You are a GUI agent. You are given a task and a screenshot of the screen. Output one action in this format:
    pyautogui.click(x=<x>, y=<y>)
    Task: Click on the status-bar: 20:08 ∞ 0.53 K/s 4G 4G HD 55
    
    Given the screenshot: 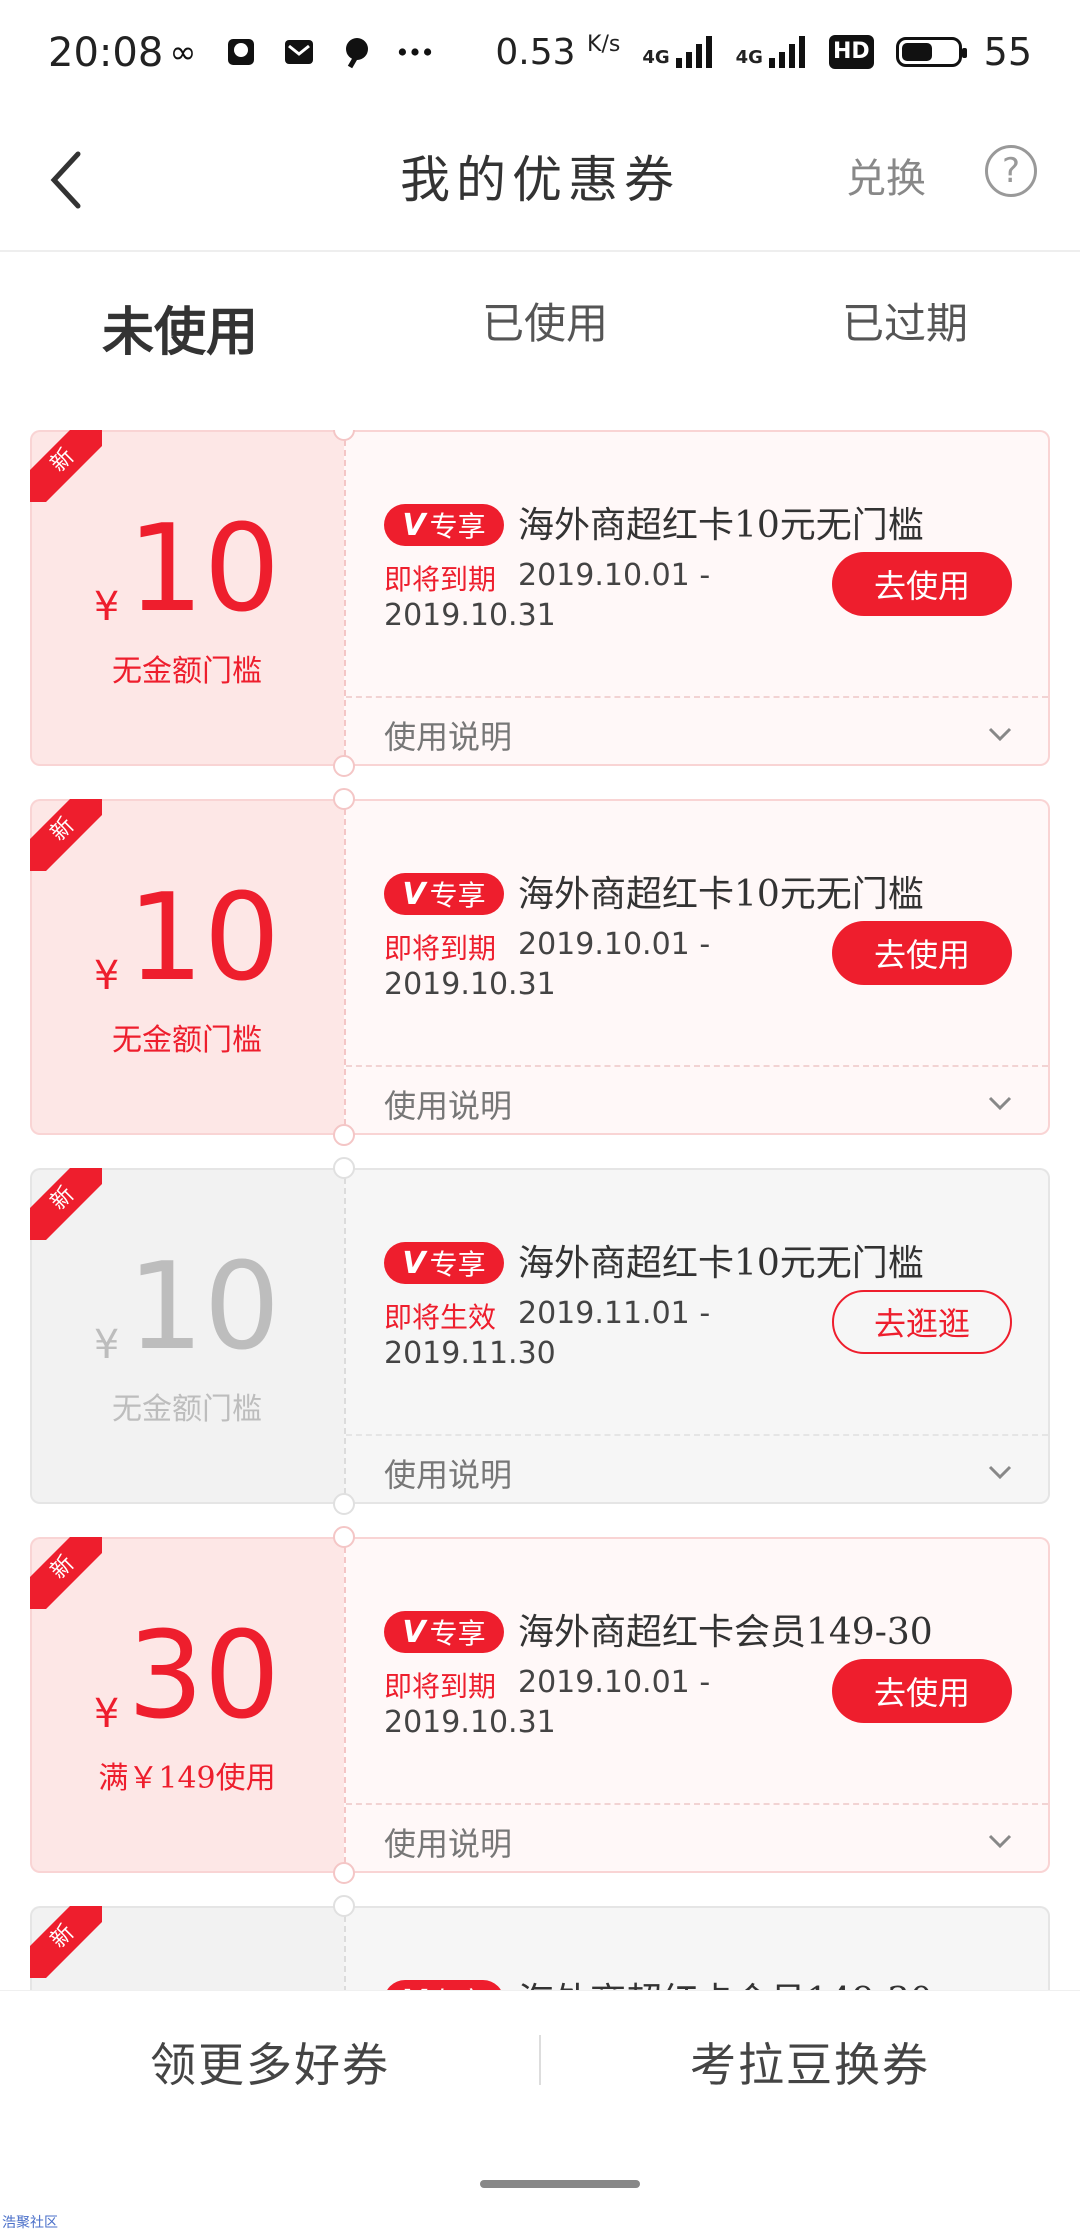 What is the action you would take?
    pyautogui.click(x=540, y=55)
    